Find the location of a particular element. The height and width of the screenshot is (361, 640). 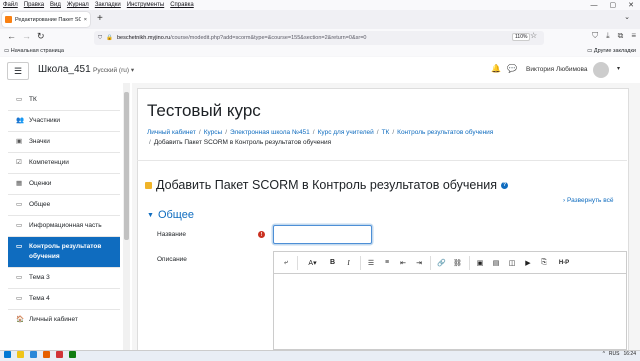

window-controls: — ▢ ✕ is located at coordinates (615, 5).